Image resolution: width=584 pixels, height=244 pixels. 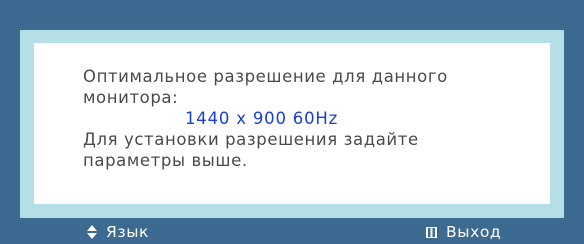 What do you see at coordinates (431, 232) in the screenshot?
I see `menu-icon` at bounding box center [431, 232].